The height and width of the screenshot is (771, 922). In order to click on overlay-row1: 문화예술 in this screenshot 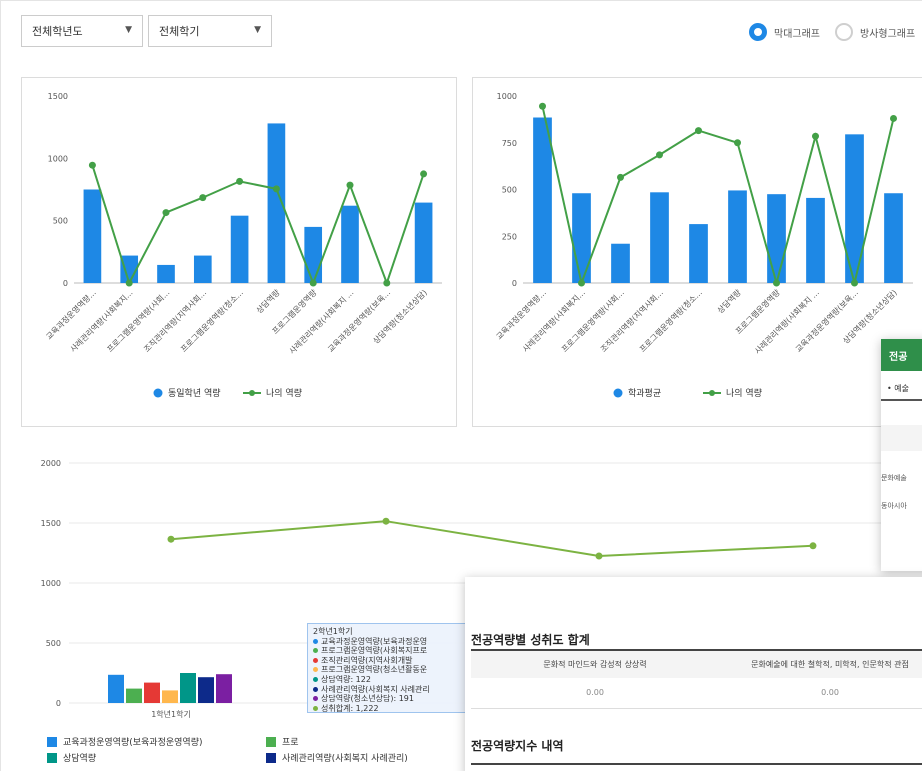, I will do `click(894, 478)`.